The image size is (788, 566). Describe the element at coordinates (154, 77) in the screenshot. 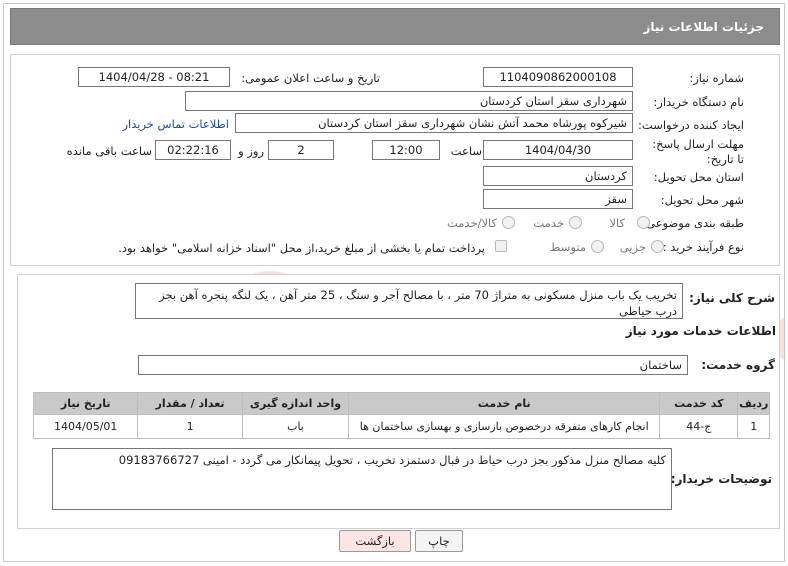

I see `announce-field: 1404/04/28 - 08:21` at that location.